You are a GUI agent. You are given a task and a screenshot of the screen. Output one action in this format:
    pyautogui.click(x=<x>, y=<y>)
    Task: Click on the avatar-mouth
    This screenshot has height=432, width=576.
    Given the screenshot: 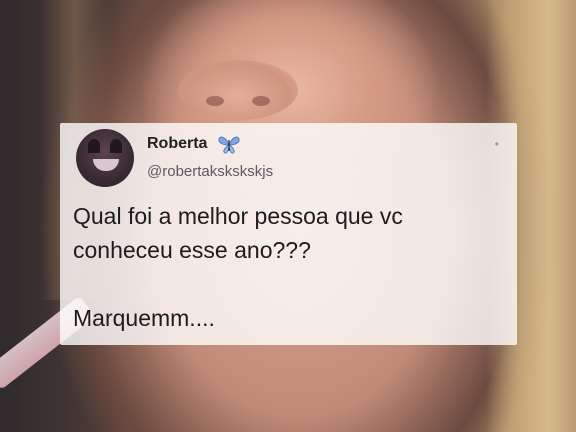 What is the action you would take?
    pyautogui.click(x=106, y=165)
    